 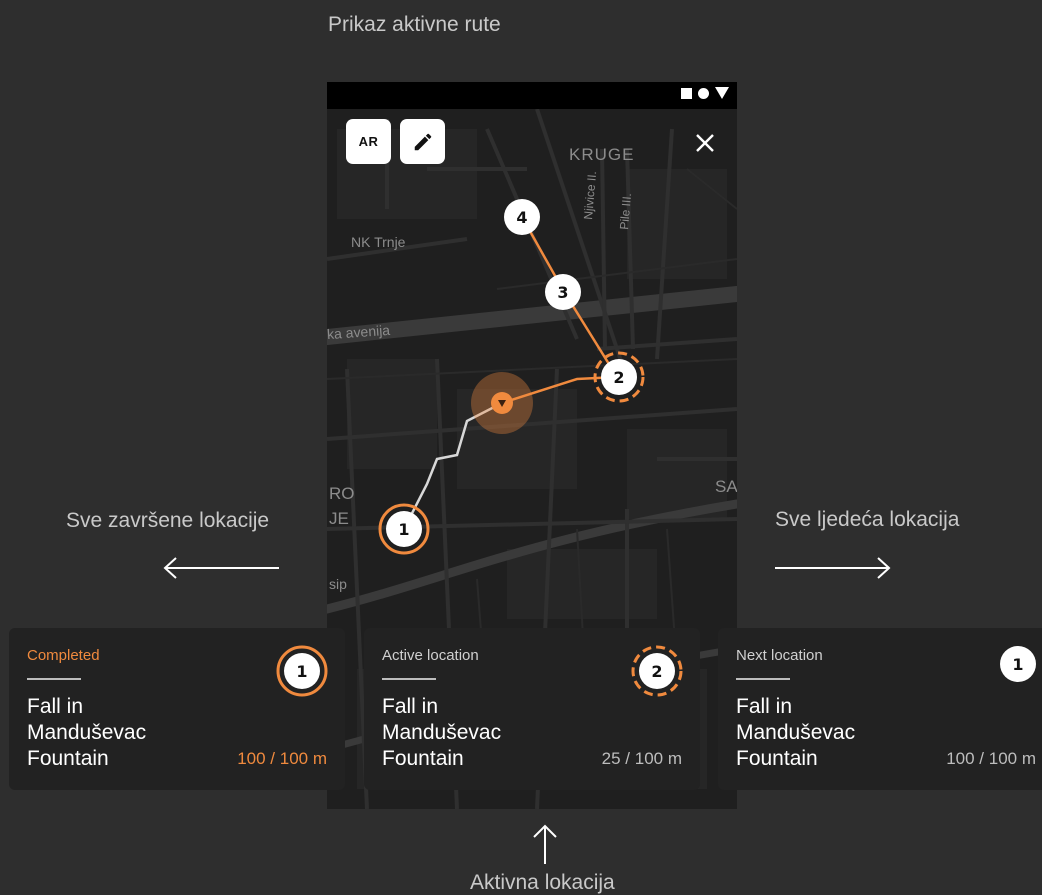 What do you see at coordinates (532, 95) in the screenshot?
I see `status-bar` at bounding box center [532, 95].